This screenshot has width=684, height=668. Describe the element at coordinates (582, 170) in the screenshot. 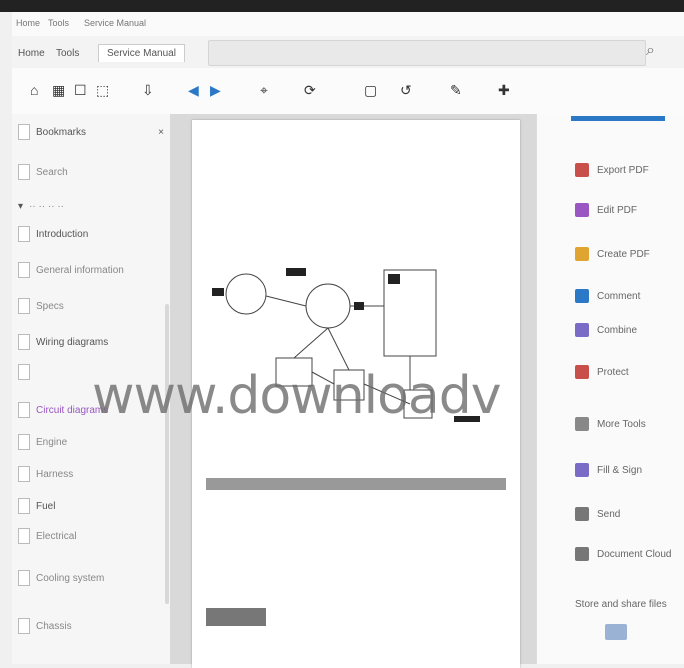

I see `export-pdf-icon` at that location.